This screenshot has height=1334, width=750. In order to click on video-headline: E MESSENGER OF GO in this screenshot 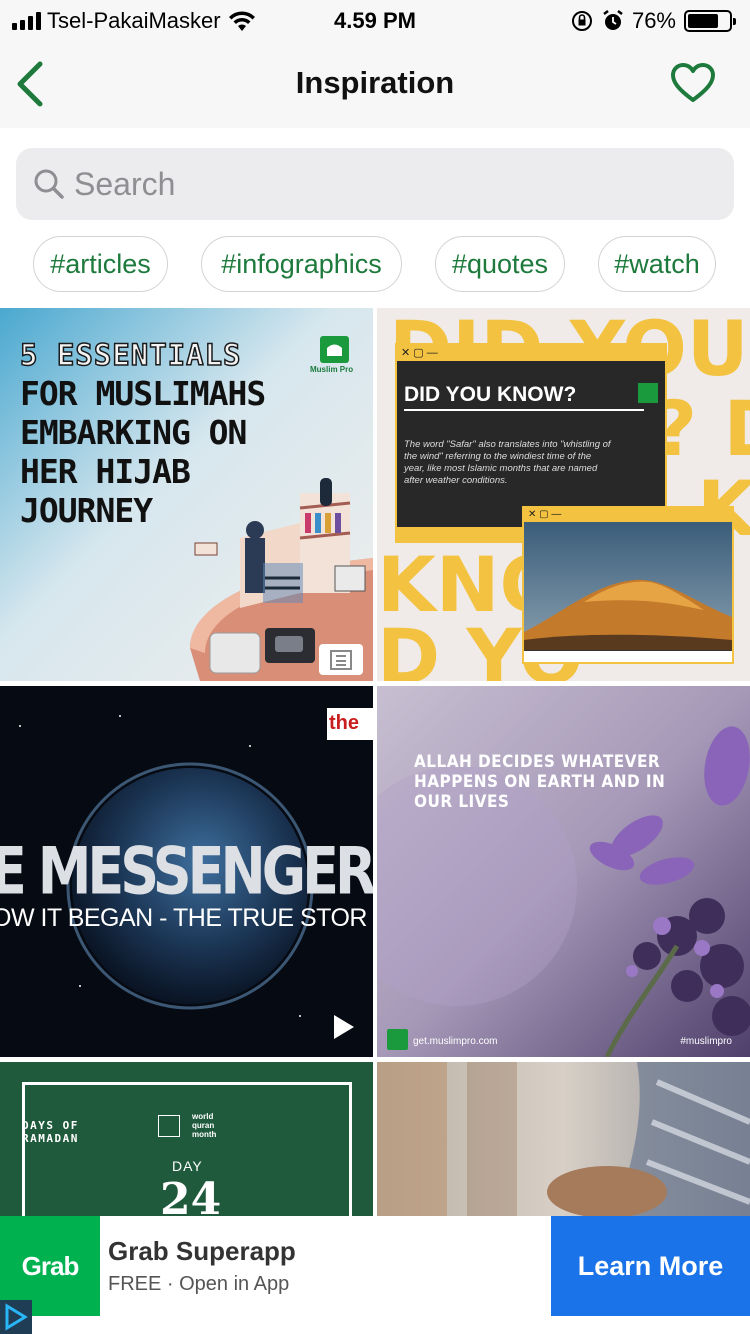, I will do `click(186, 871)`.